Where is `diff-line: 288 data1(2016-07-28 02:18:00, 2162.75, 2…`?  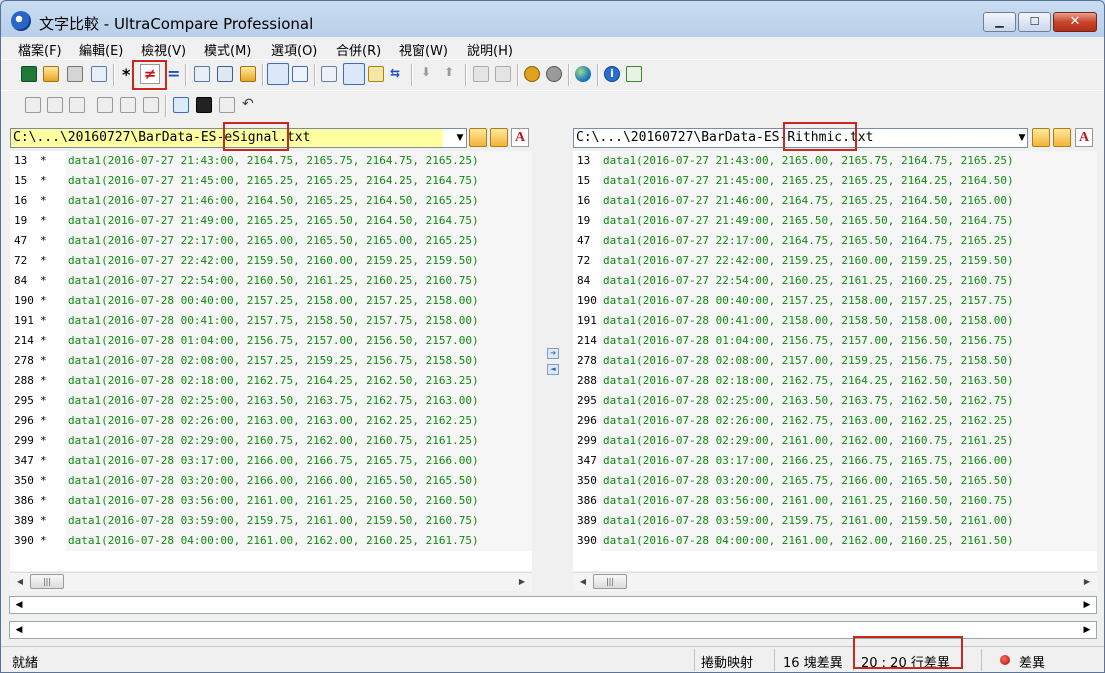
diff-line: 288 data1(2016-07-28 02:18:00, 2162.75, 2… is located at coordinates (835, 381).